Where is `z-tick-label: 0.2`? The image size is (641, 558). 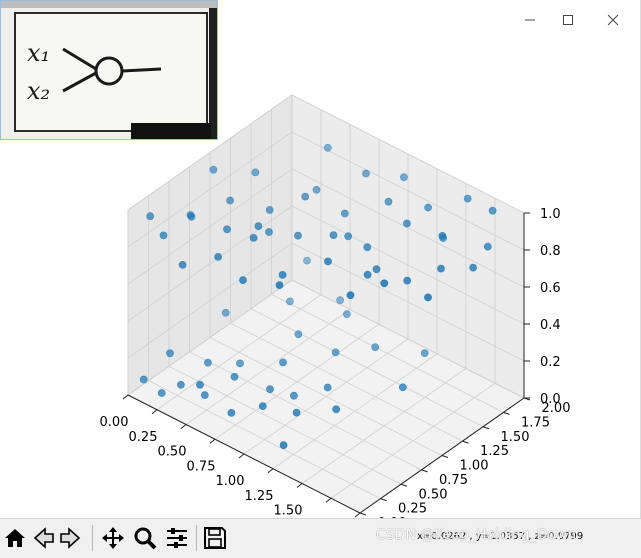
z-tick-label: 0.2 is located at coordinates (550, 362).